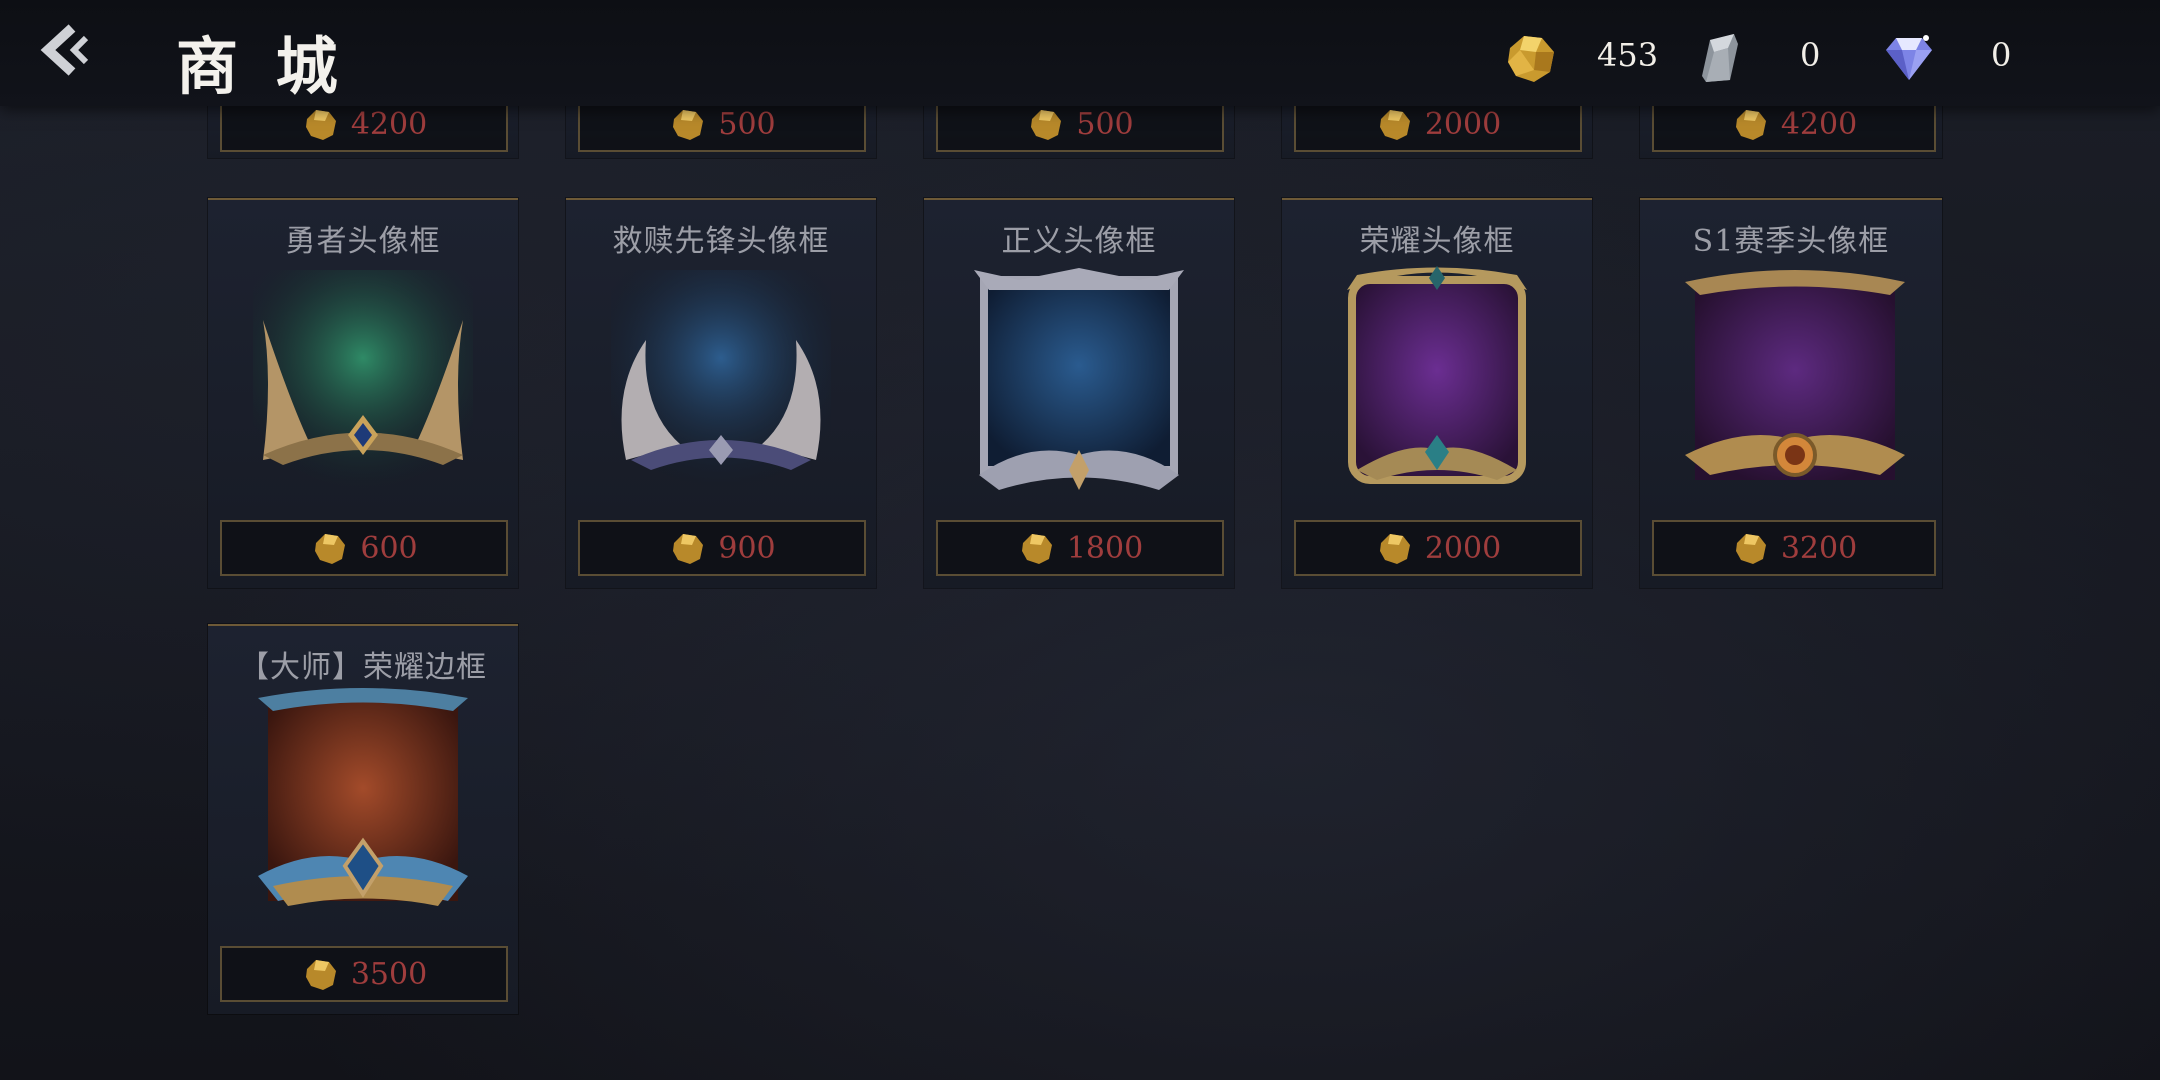 The width and height of the screenshot is (2160, 1080). I want to click on price-button: 3500, so click(364, 974).